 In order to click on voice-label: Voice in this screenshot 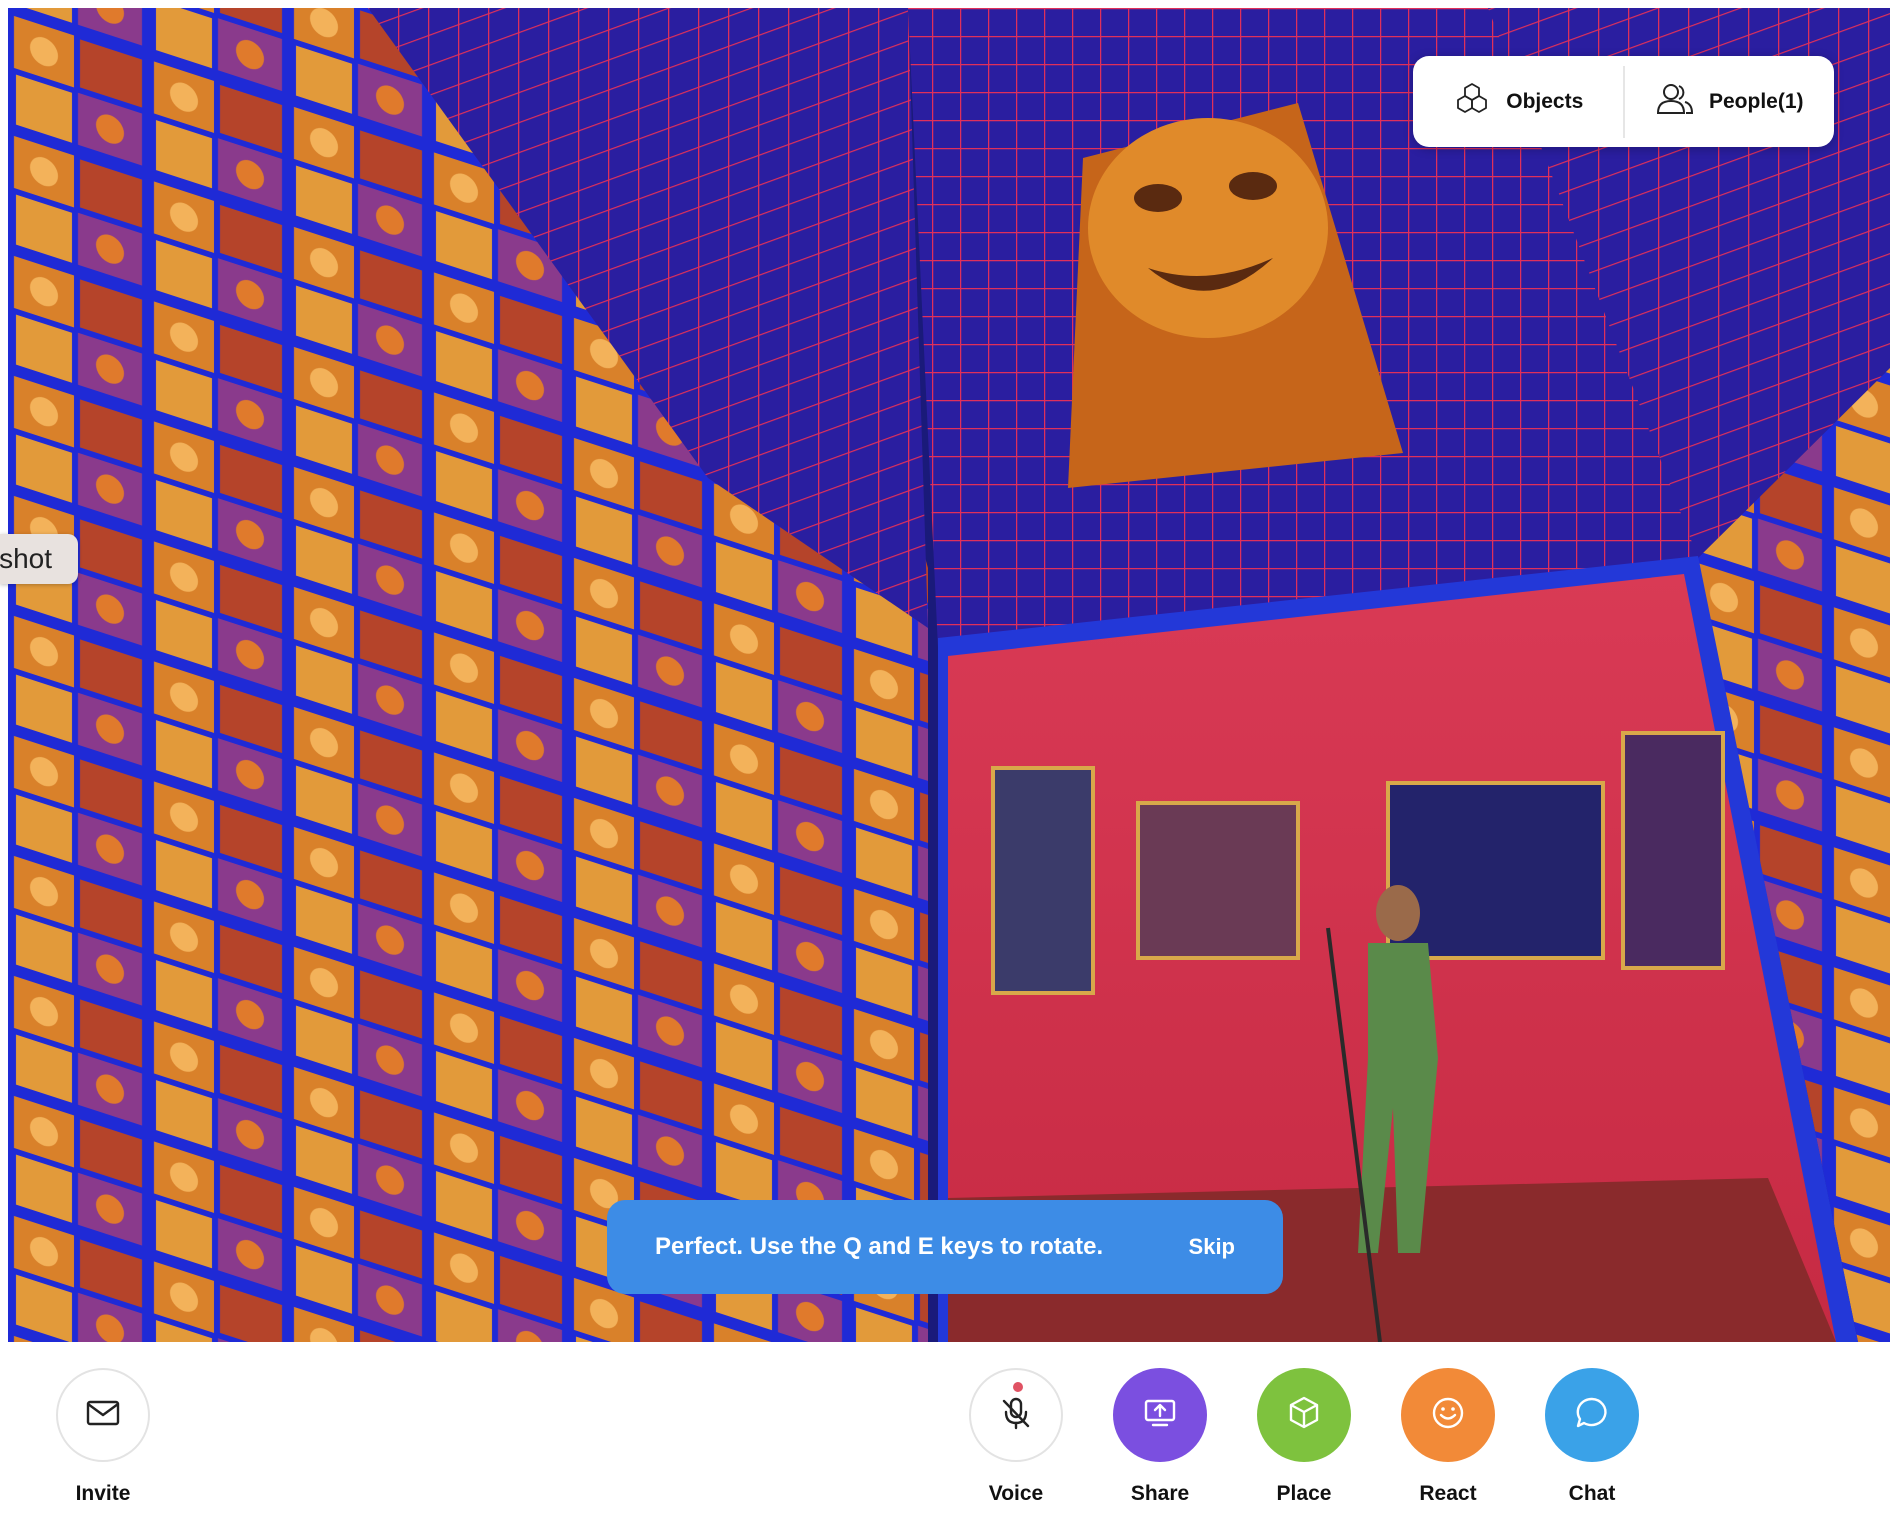, I will do `click(1016, 1493)`.